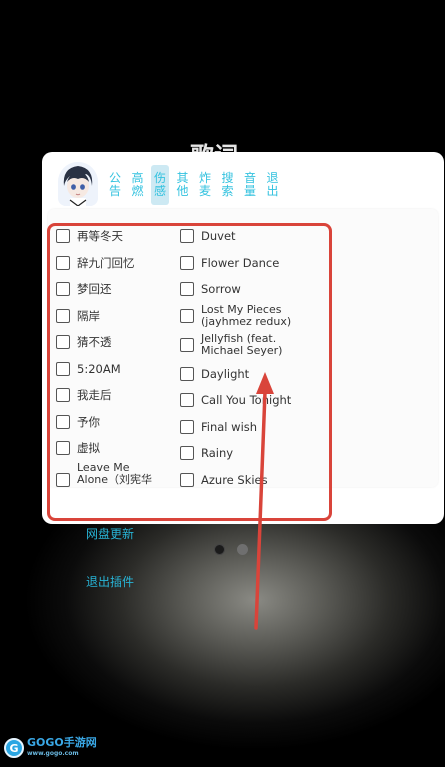 This screenshot has width=445, height=767. I want to click on song-row: Call You Tonight, so click(235, 400).